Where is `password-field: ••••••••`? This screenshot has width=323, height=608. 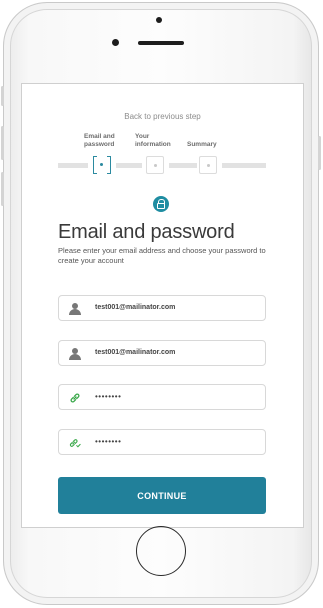 password-field: •••••••• is located at coordinates (162, 397).